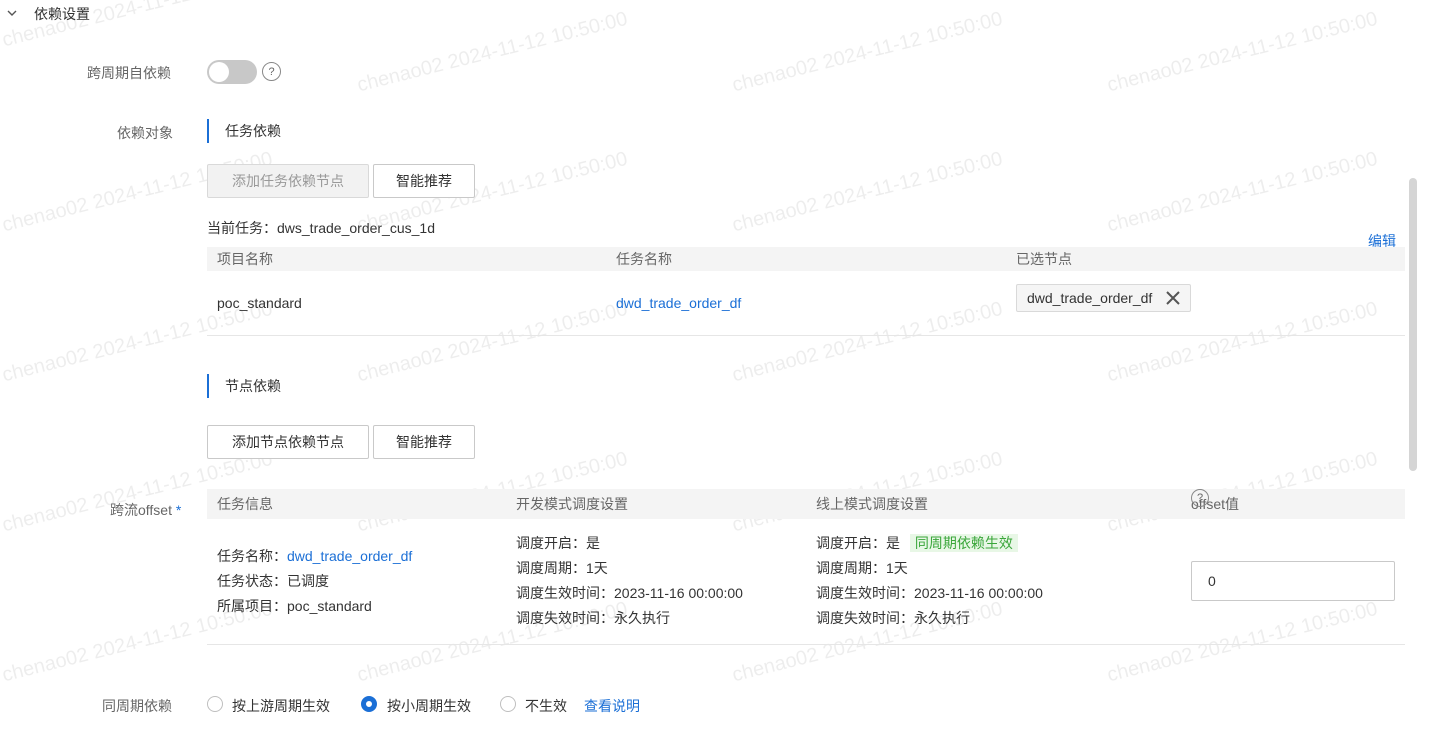 This screenshot has height=751, width=1436. Describe the element at coordinates (294, 606) in the screenshot. I see `task-project: 所属项目：poc_standard` at that location.